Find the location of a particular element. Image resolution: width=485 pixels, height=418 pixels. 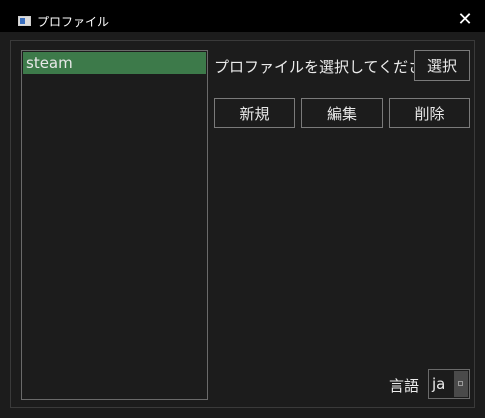

close-icon: ✕ is located at coordinates (465, 20).